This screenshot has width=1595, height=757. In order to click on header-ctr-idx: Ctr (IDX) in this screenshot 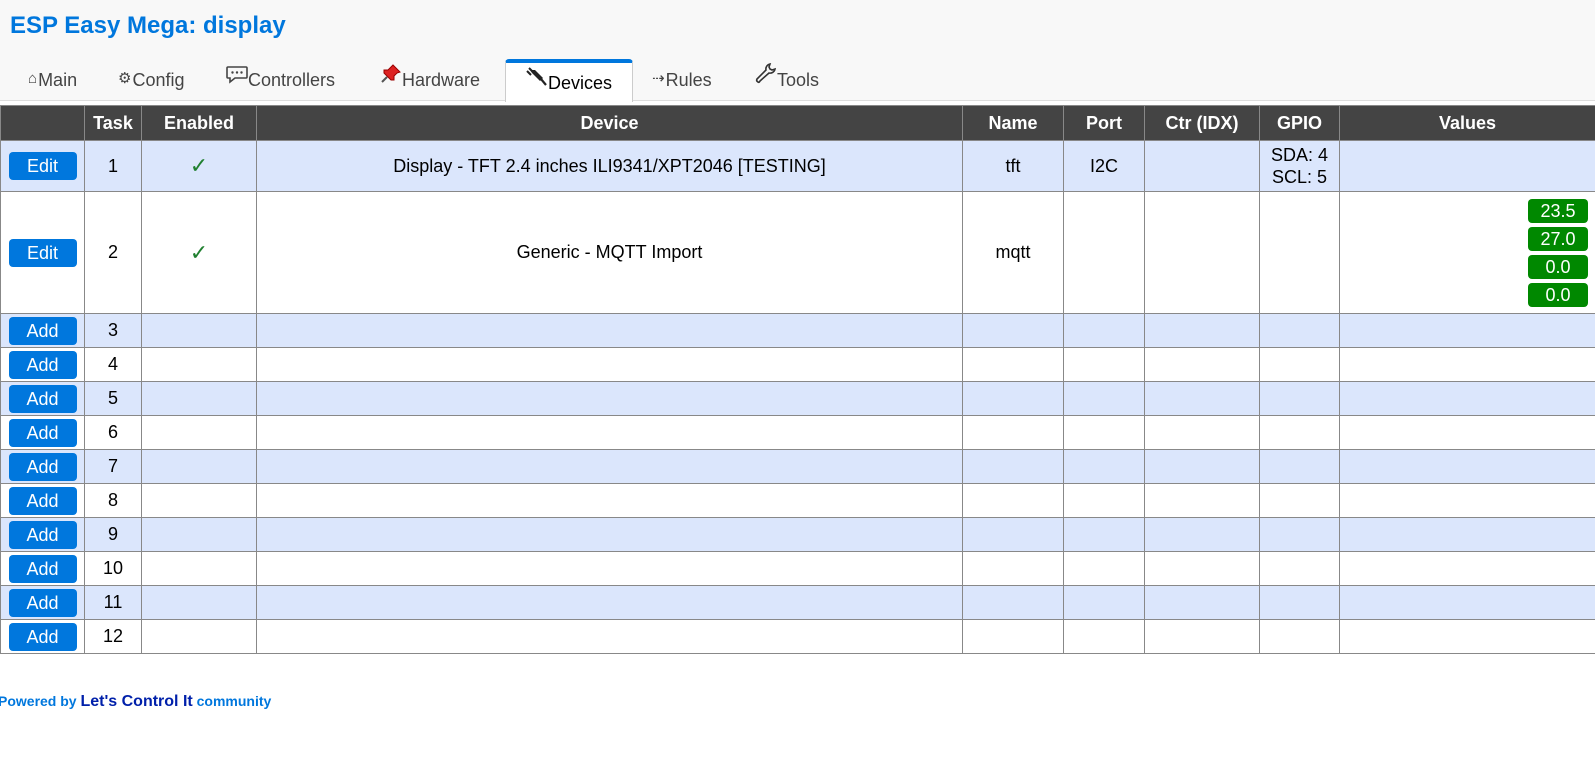, I will do `click(1202, 123)`.